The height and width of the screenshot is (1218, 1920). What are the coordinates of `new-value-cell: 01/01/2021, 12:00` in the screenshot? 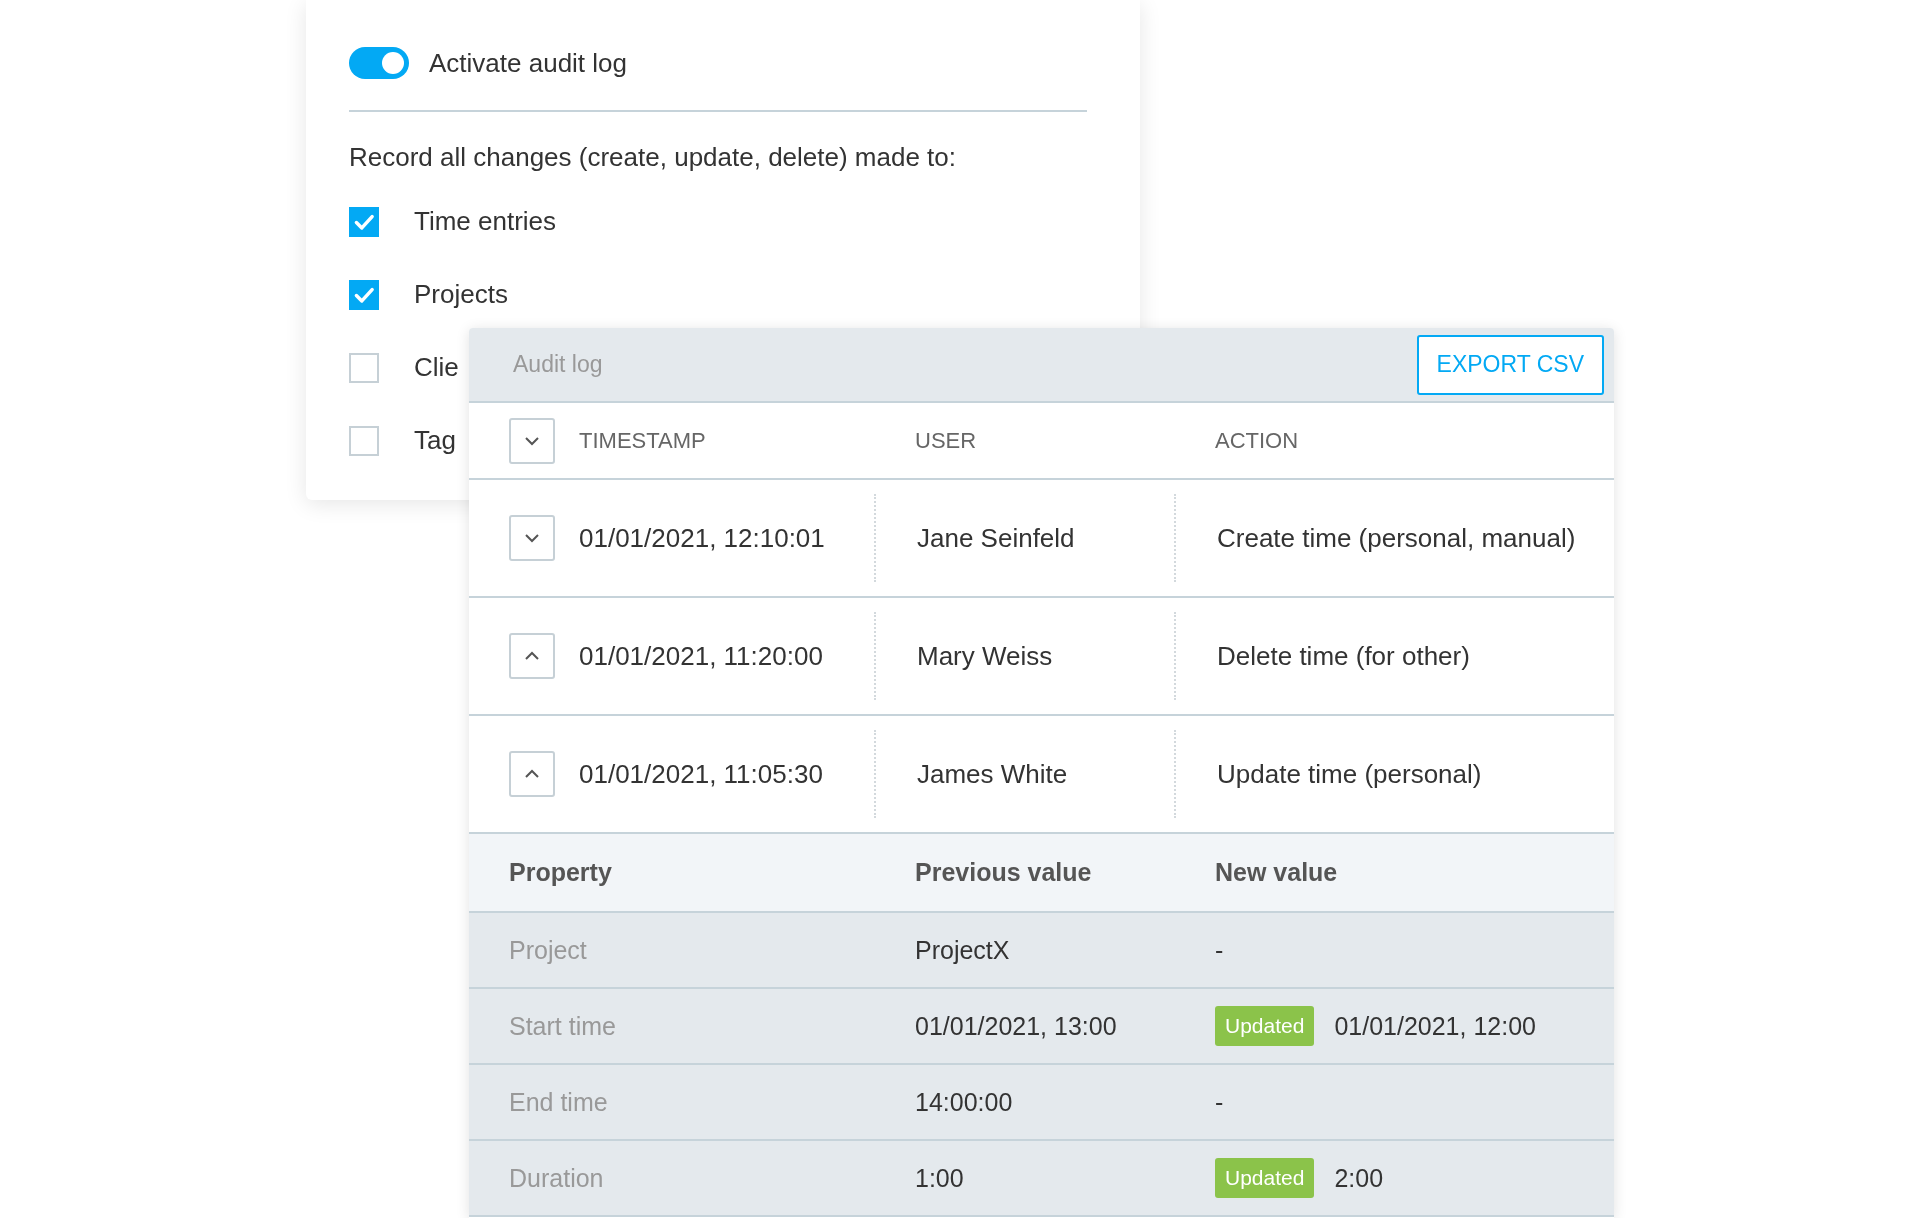 It's located at (1435, 1026).